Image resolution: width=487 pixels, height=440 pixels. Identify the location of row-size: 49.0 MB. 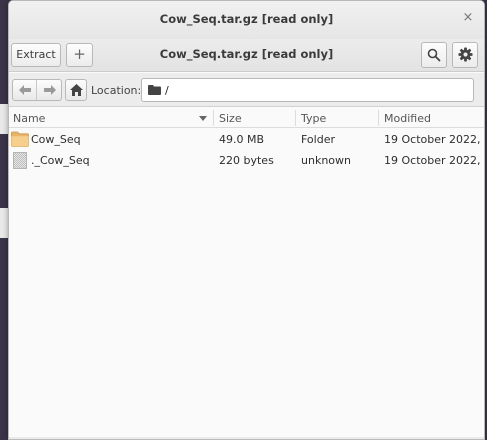
(242, 139).